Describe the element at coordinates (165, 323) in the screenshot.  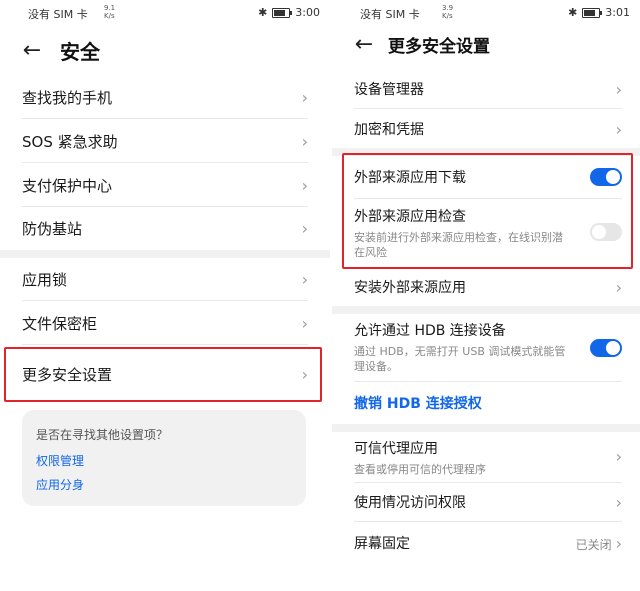
I see `menu-item-file-safe: 文件保密柜 ›` at that location.